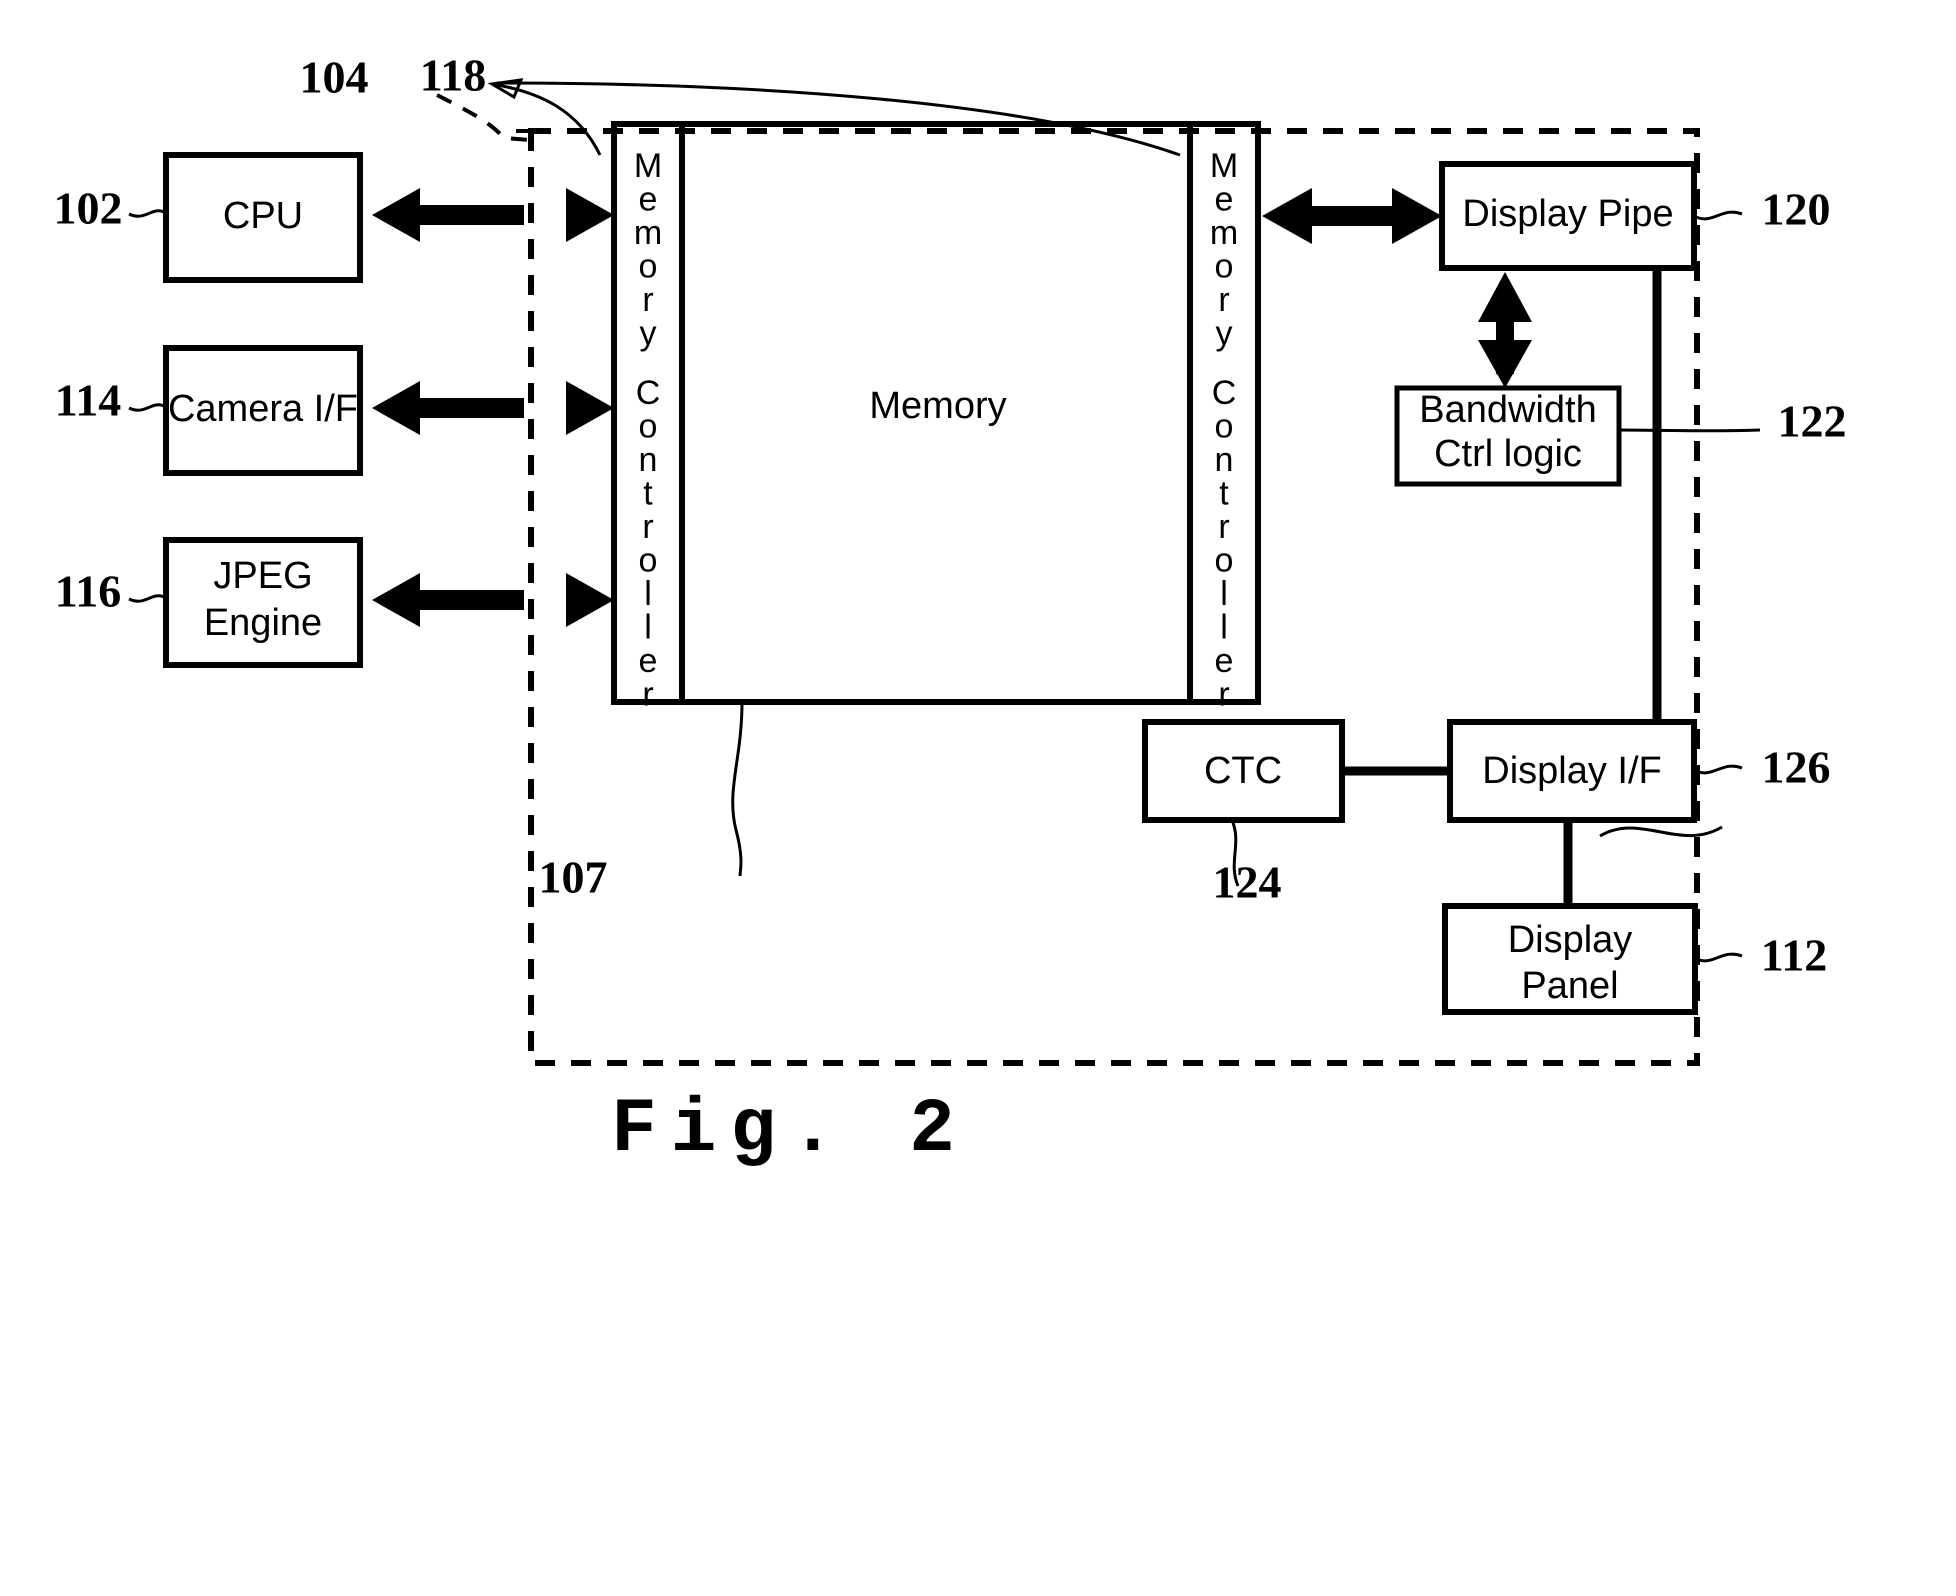 This screenshot has width=1956, height=1596. Describe the element at coordinates (573, 877) in the screenshot. I see `ref-107: 107` at that location.